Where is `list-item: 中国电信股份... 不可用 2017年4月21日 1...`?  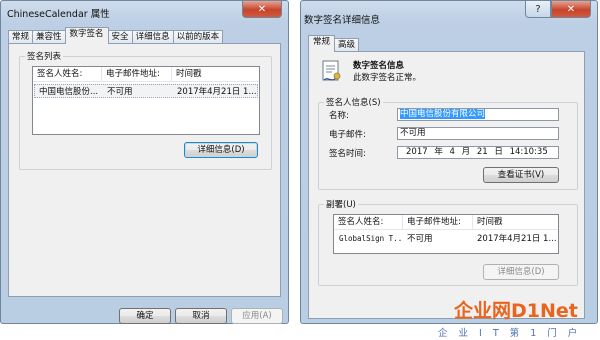 list-item: 中国电信股份... 不可用 2017年4月21日 1... is located at coordinates (146, 91).